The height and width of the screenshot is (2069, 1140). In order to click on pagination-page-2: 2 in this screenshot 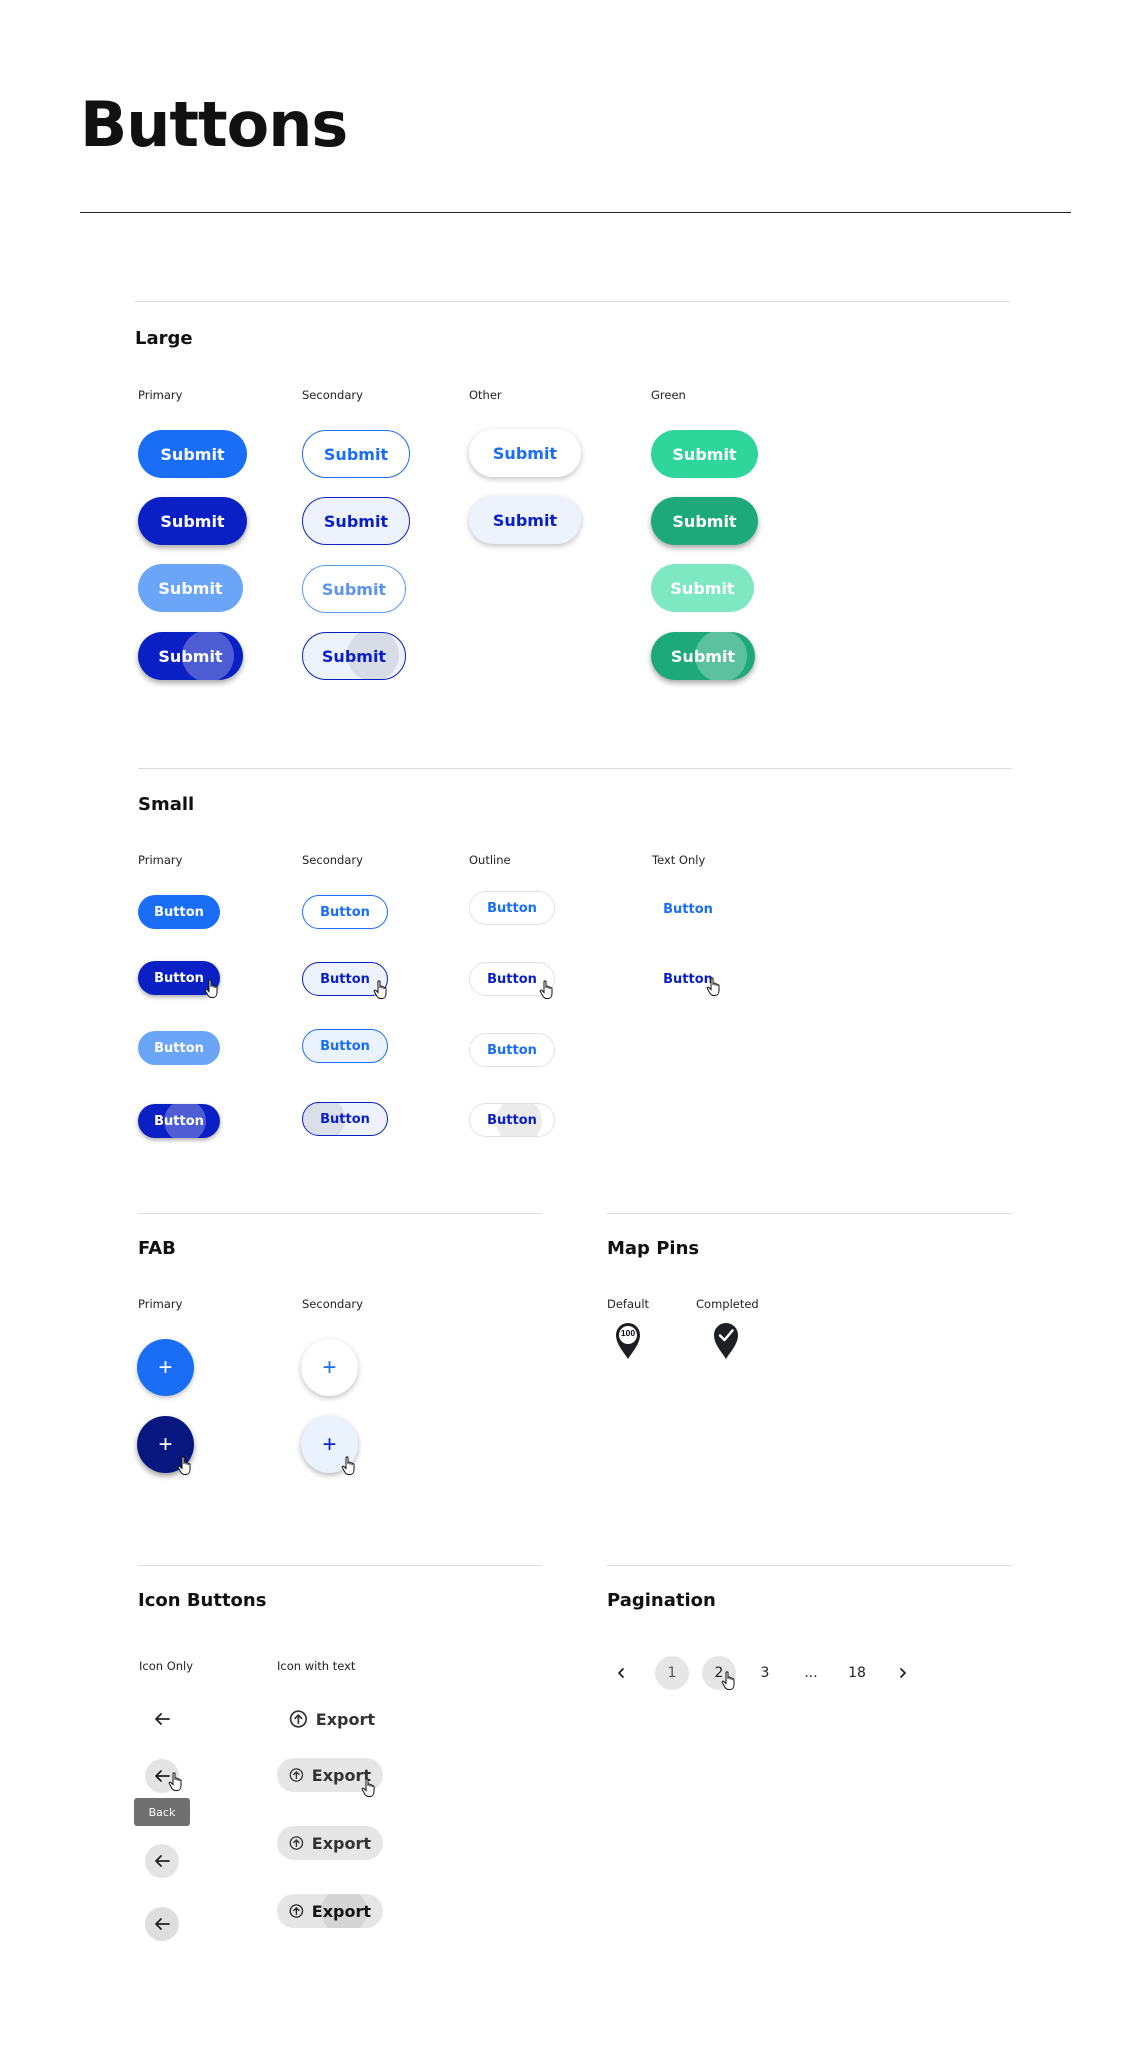, I will do `click(719, 1673)`.